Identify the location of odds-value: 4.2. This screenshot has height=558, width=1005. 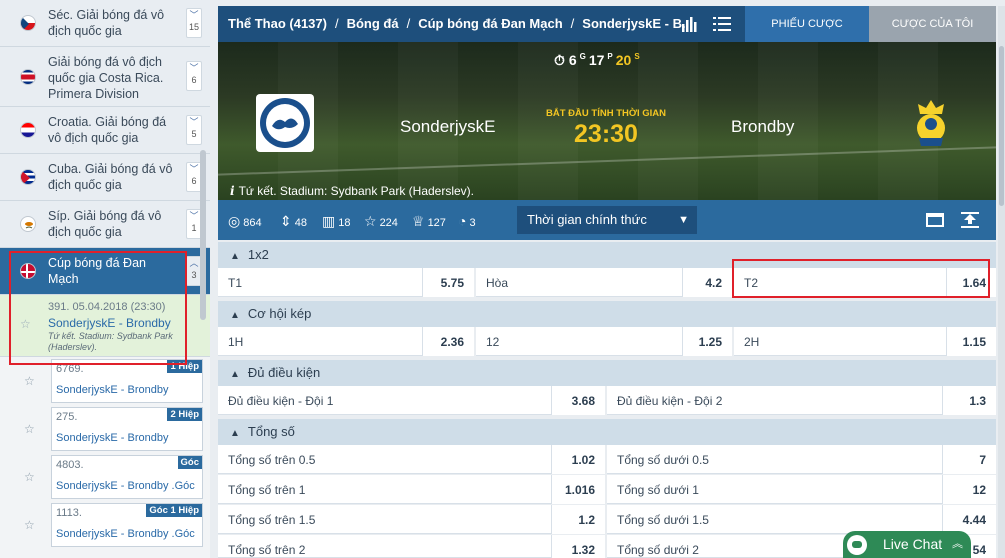
(707, 282).